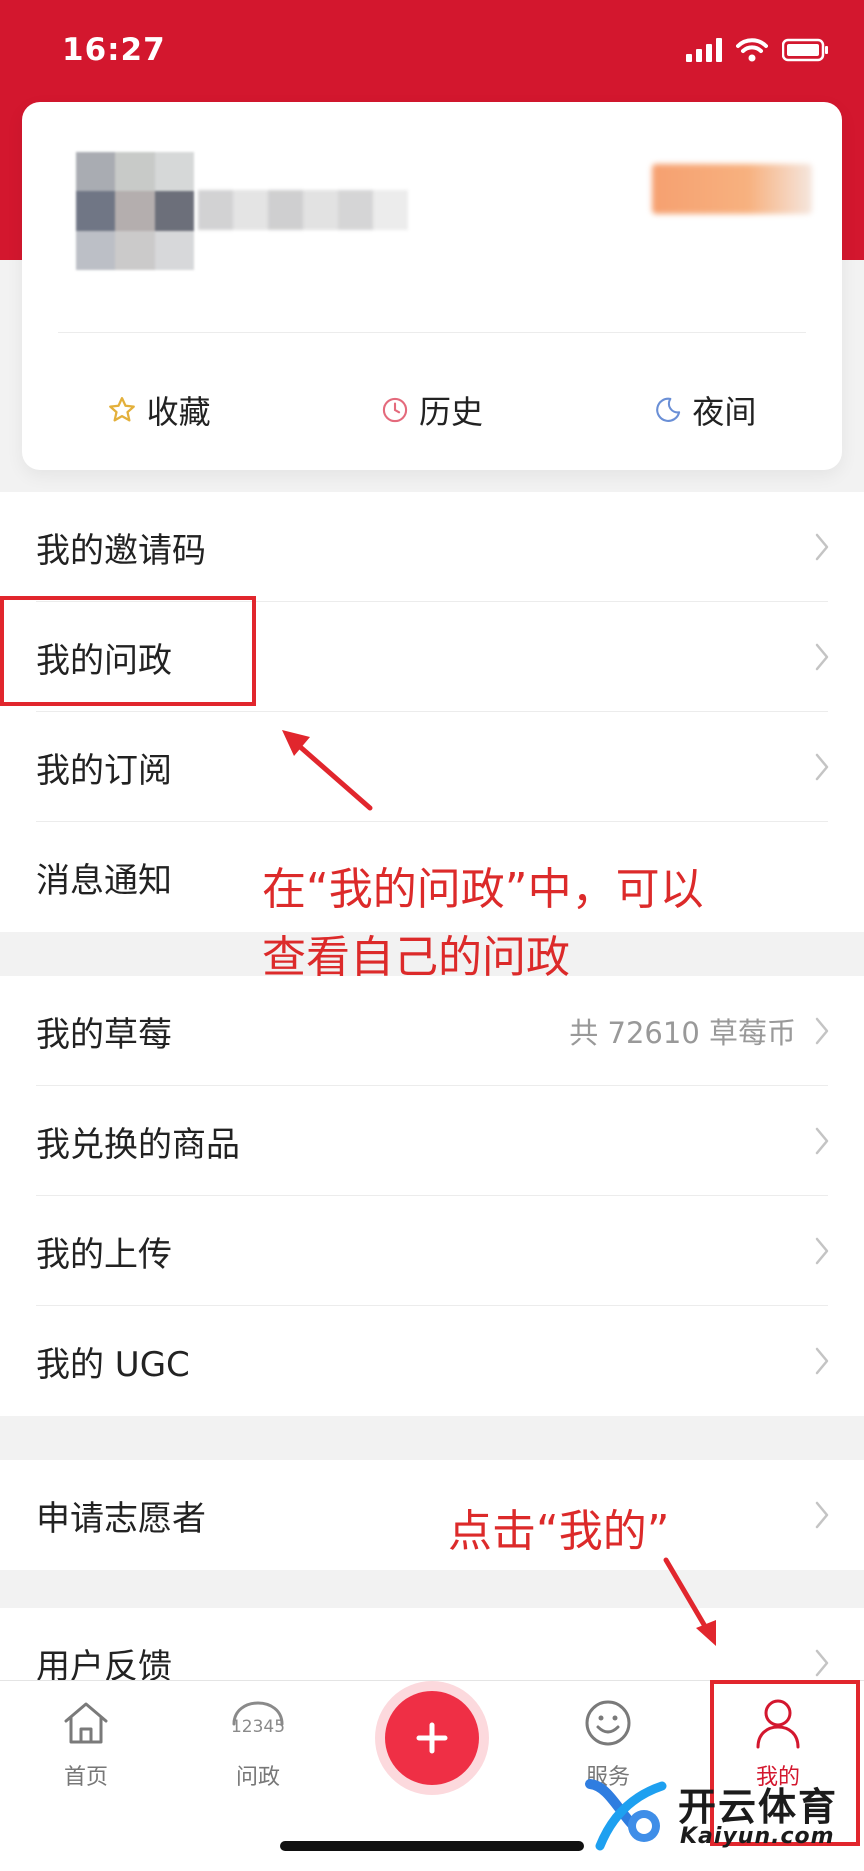 The height and width of the screenshot is (1871, 864). I want to click on watermark-cn-text: 开云体育, so click(758, 1807).